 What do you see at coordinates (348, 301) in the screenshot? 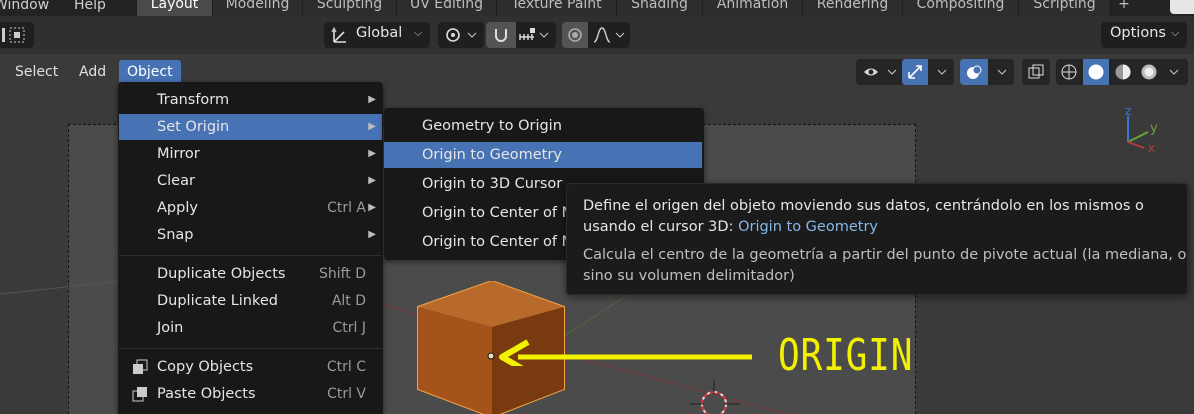
I see `shortcut-label: Alt D` at bounding box center [348, 301].